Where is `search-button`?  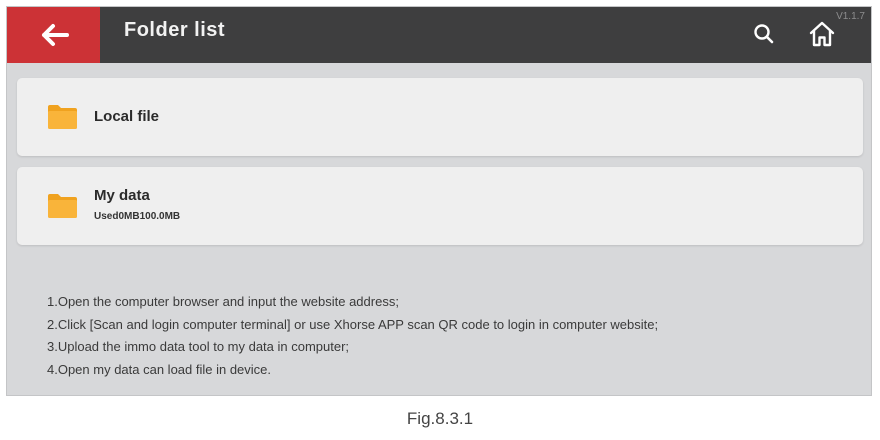 search-button is located at coordinates (764, 34).